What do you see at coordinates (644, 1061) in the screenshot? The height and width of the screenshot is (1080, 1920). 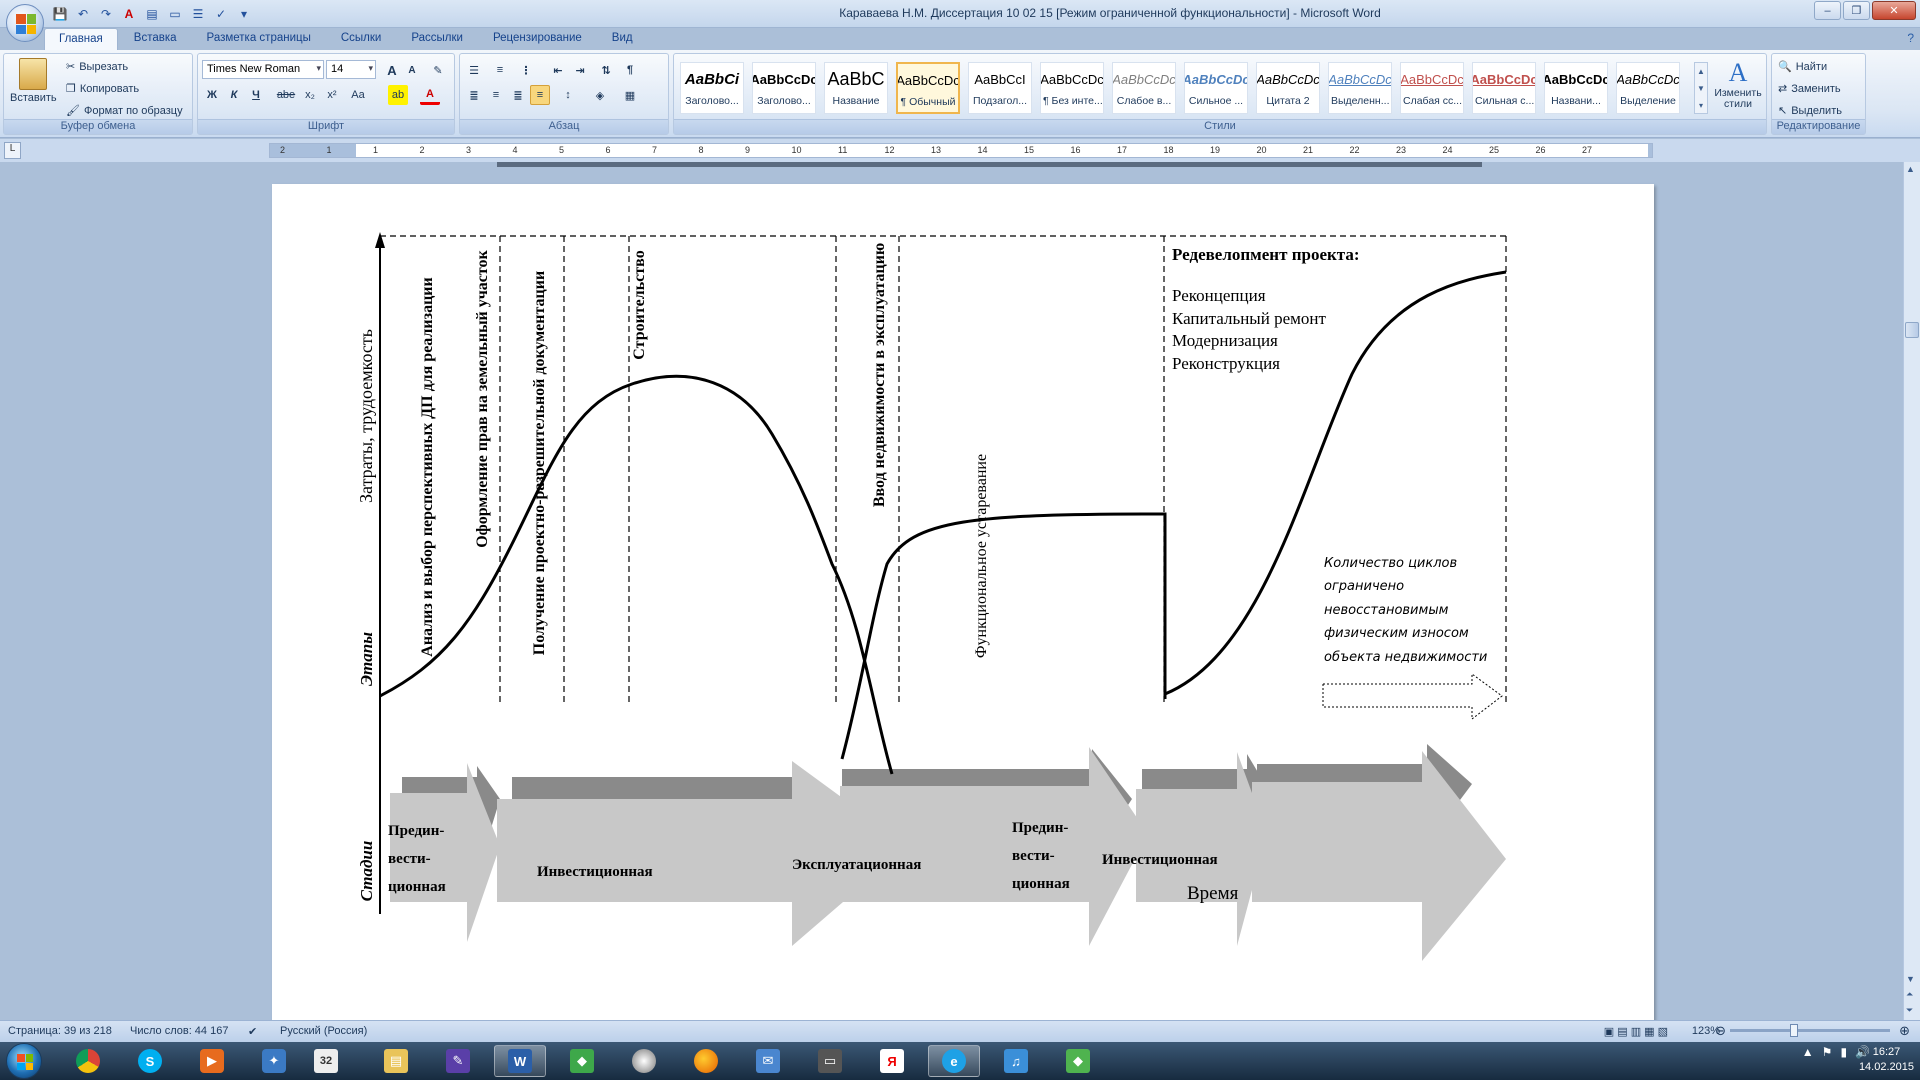 I see `disc-icon` at bounding box center [644, 1061].